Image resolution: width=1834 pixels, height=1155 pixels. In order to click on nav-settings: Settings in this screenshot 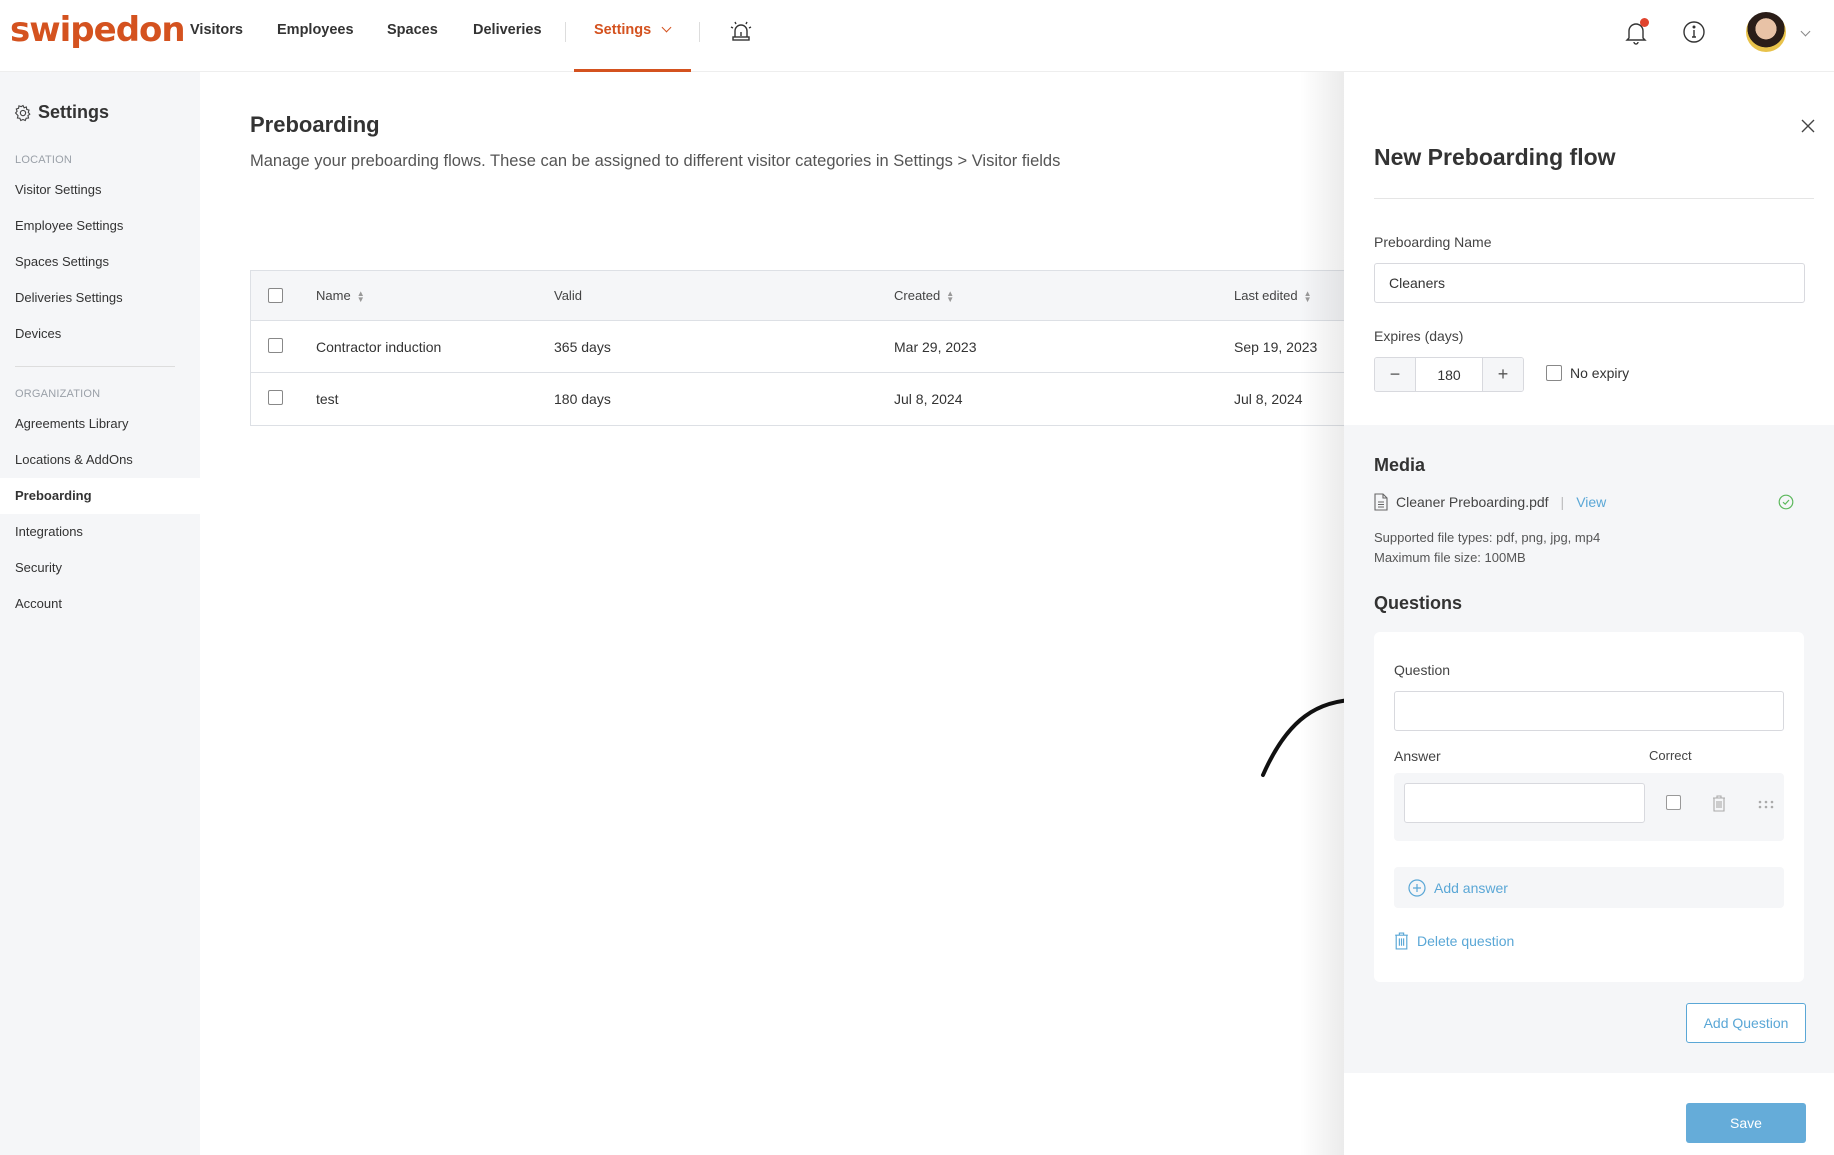, I will do `click(633, 30)`.